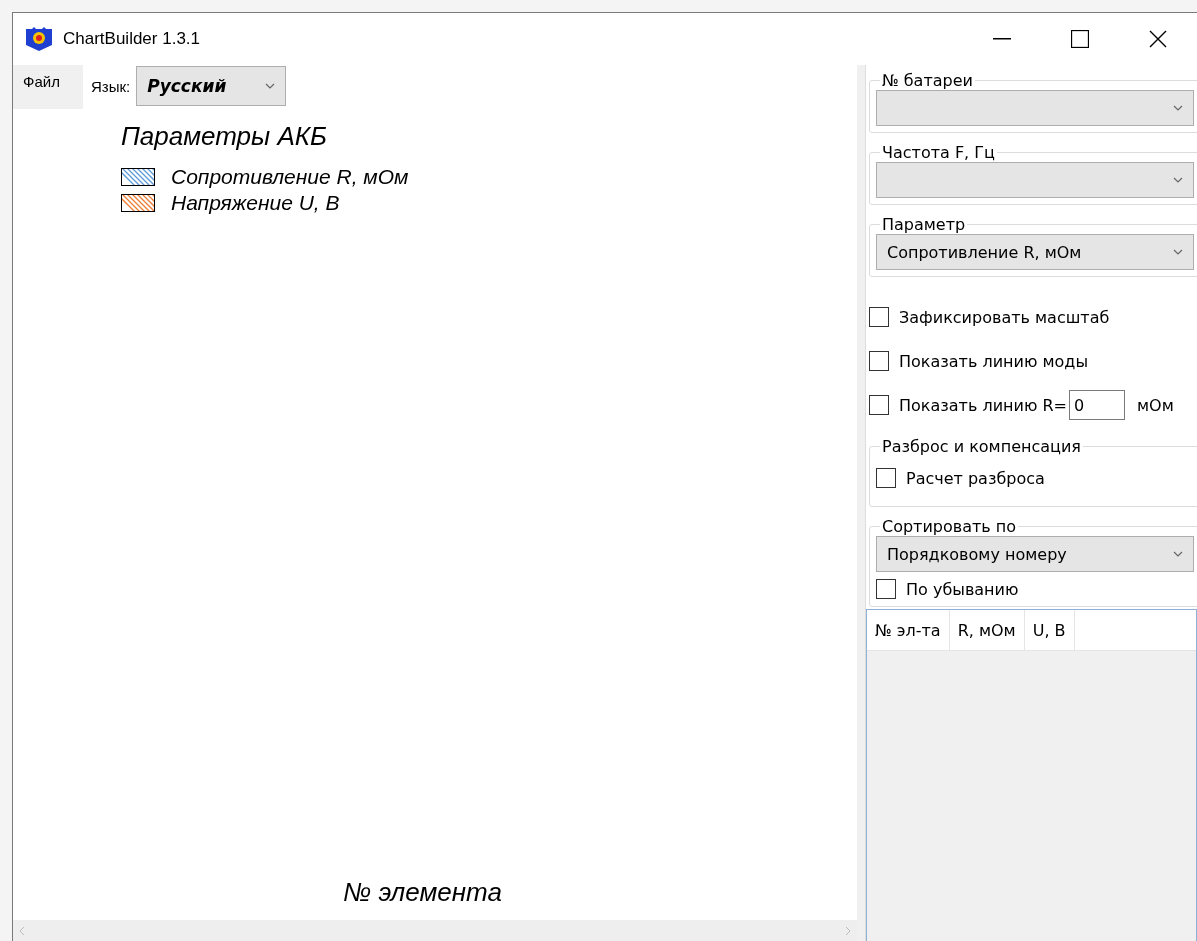  What do you see at coordinates (962, 589) in the screenshot?
I see `checkbox-label: По убыванию` at bounding box center [962, 589].